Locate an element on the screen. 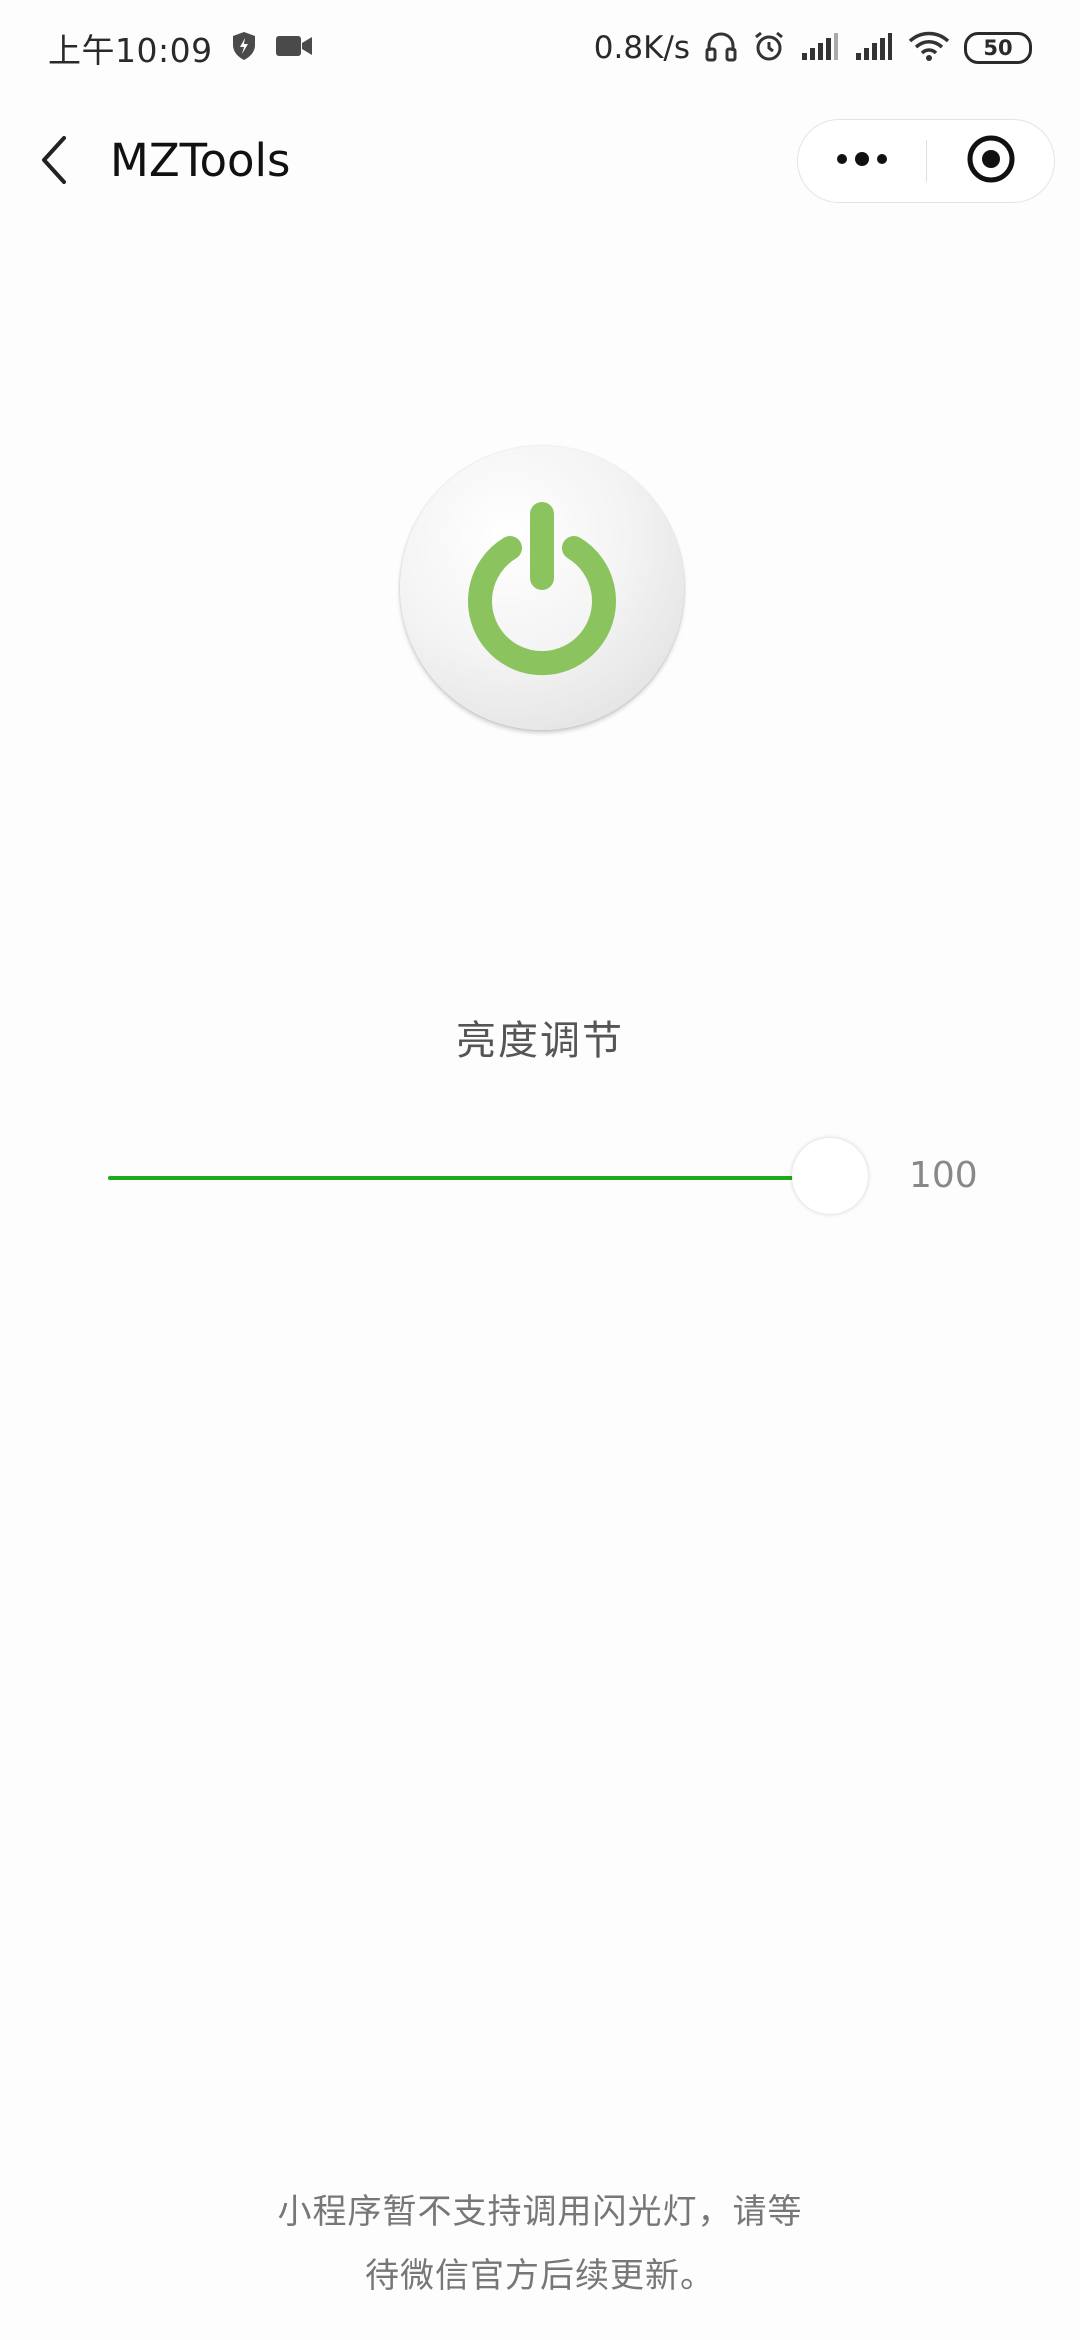 Image resolution: width=1080 pixels, height=2340 pixels. shield-icon is located at coordinates (244, 48).